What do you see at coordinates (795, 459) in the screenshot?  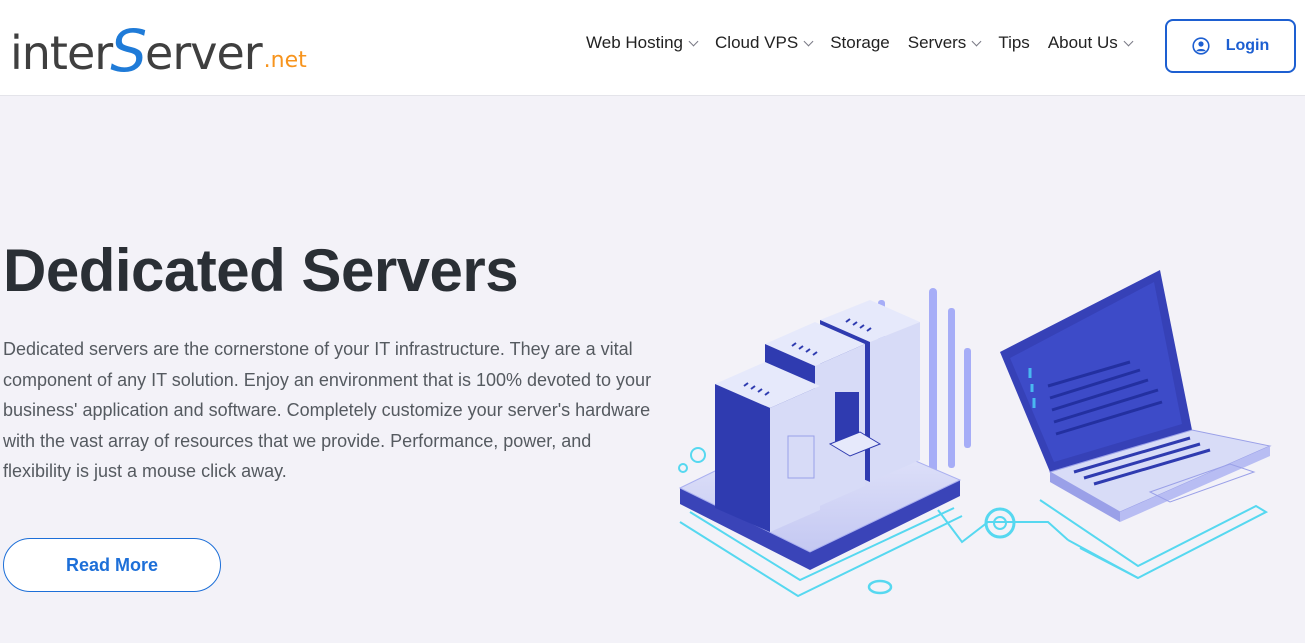 I see `rack-front-front` at bounding box center [795, 459].